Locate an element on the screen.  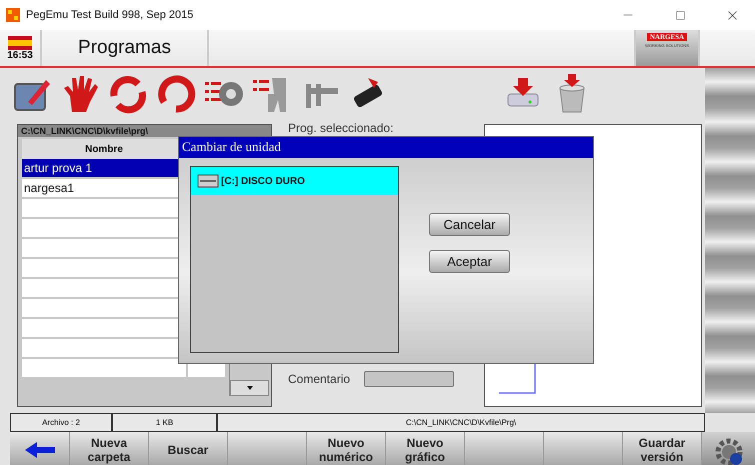
dialog-title: Cambiar de unidad is located at coordinates (386, 147).